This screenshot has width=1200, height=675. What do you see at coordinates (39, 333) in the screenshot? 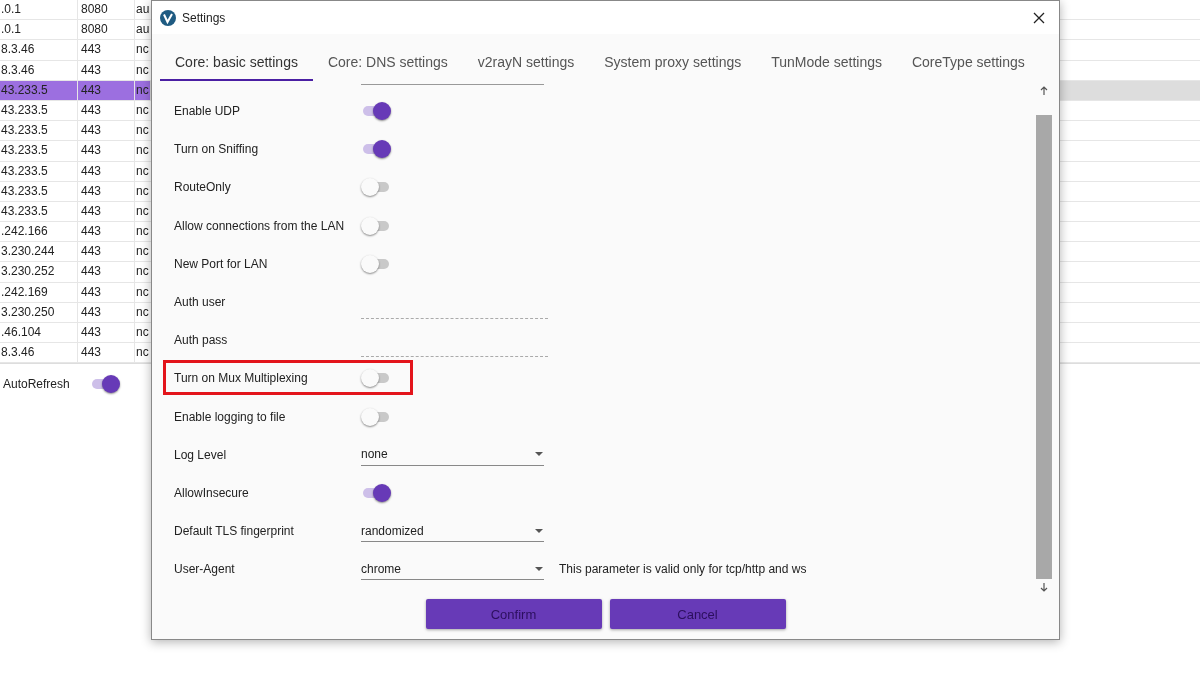
I see `table-cell: .46.104` at bounding box center [39, 333].